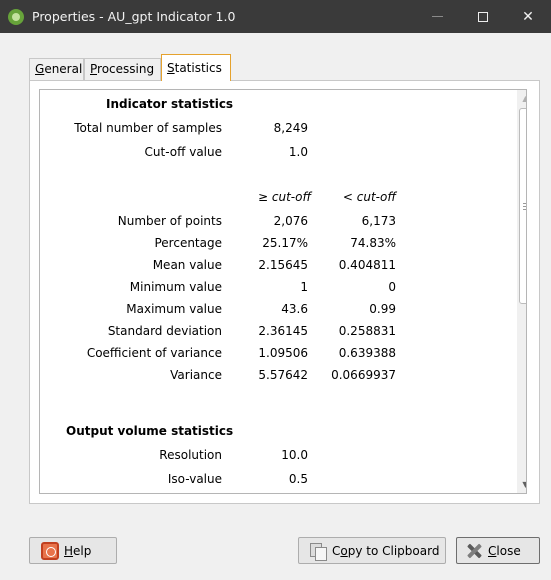 This screenshot has width=551, height=580. Describe the element at coordinates (283, 353) in the screenshot. I see `stat-value-above: 1.09506` at that location.